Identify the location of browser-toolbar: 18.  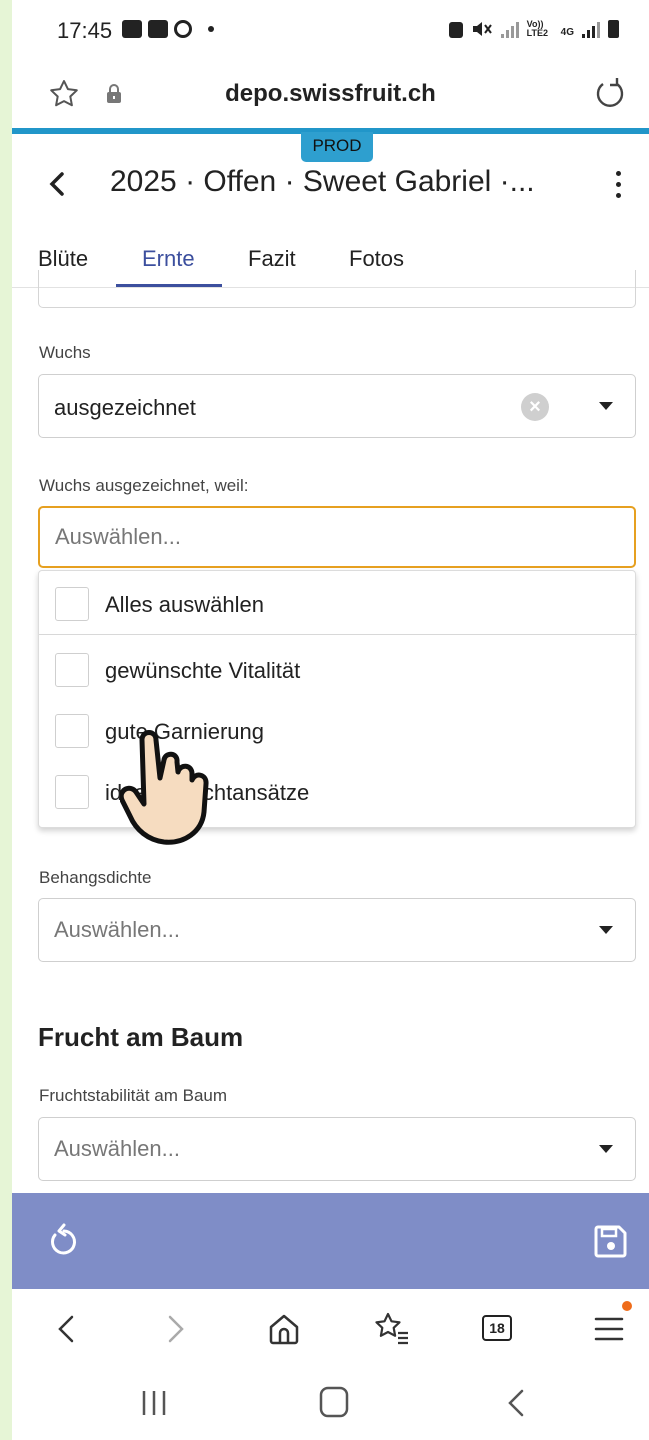
(330, 1329).